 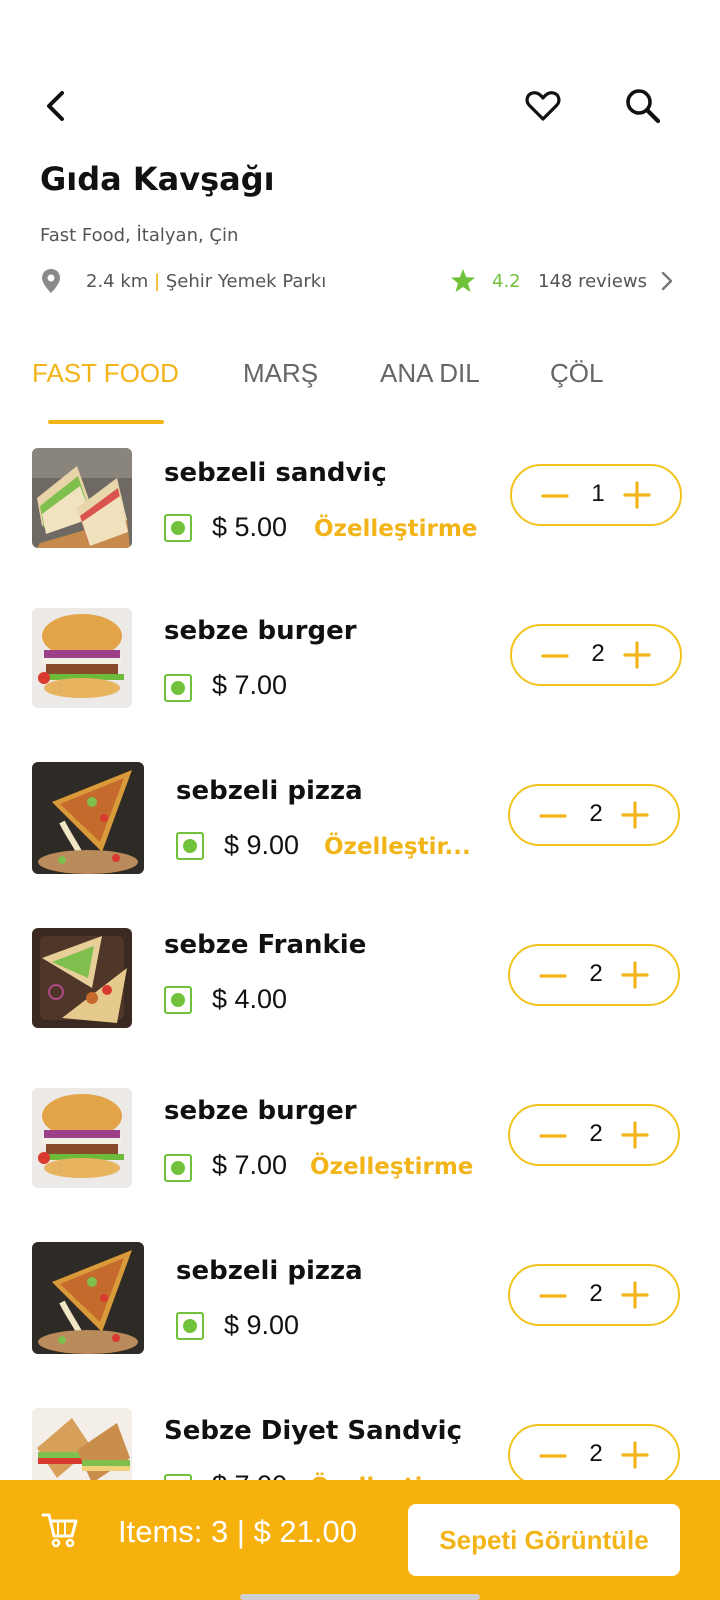 What do you see at coordinates (360, 1597) in the screenshot?
I see `home-indicator` at bounding box center [360, 1597].